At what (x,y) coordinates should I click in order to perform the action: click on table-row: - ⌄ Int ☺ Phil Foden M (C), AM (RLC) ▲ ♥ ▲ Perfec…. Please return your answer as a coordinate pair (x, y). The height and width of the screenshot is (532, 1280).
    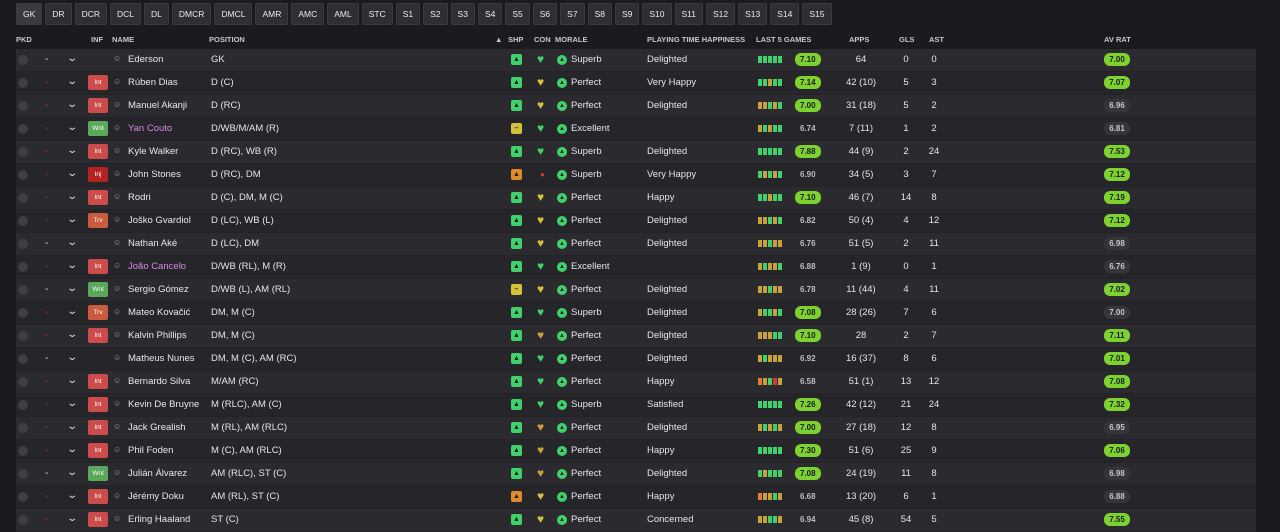
    Looking at the image, I should click on (636, 451).